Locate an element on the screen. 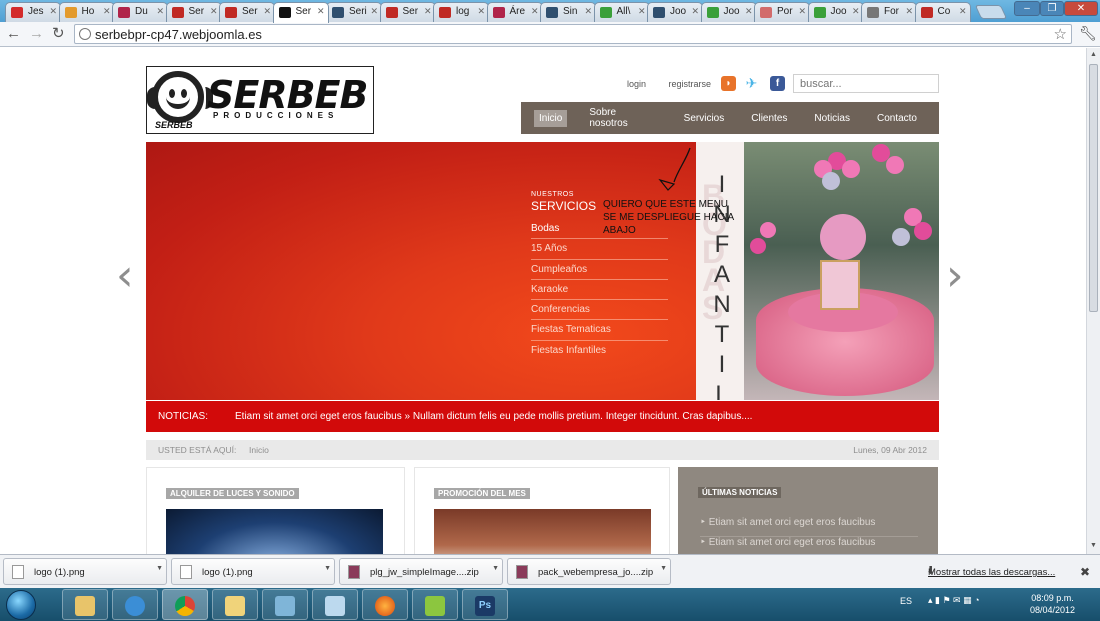 This screenshot has width=1100, height=621. promo-image is located at coordinates (542, 531).